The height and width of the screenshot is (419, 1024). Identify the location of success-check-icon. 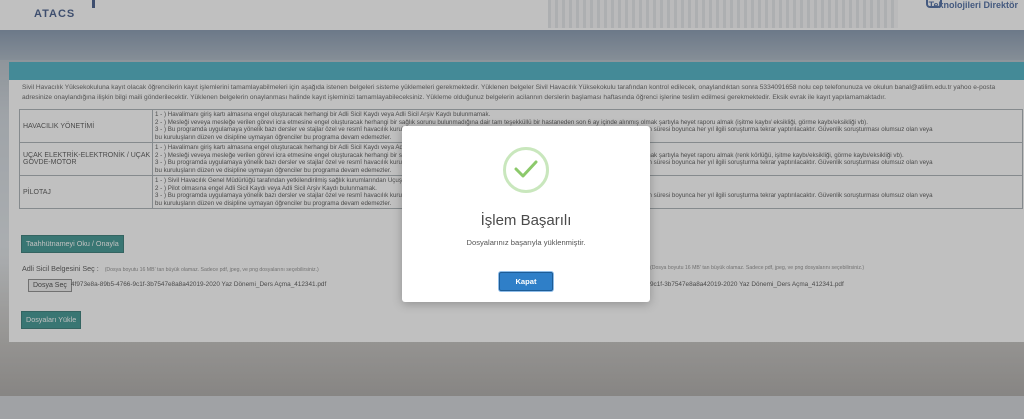
(526, 170).